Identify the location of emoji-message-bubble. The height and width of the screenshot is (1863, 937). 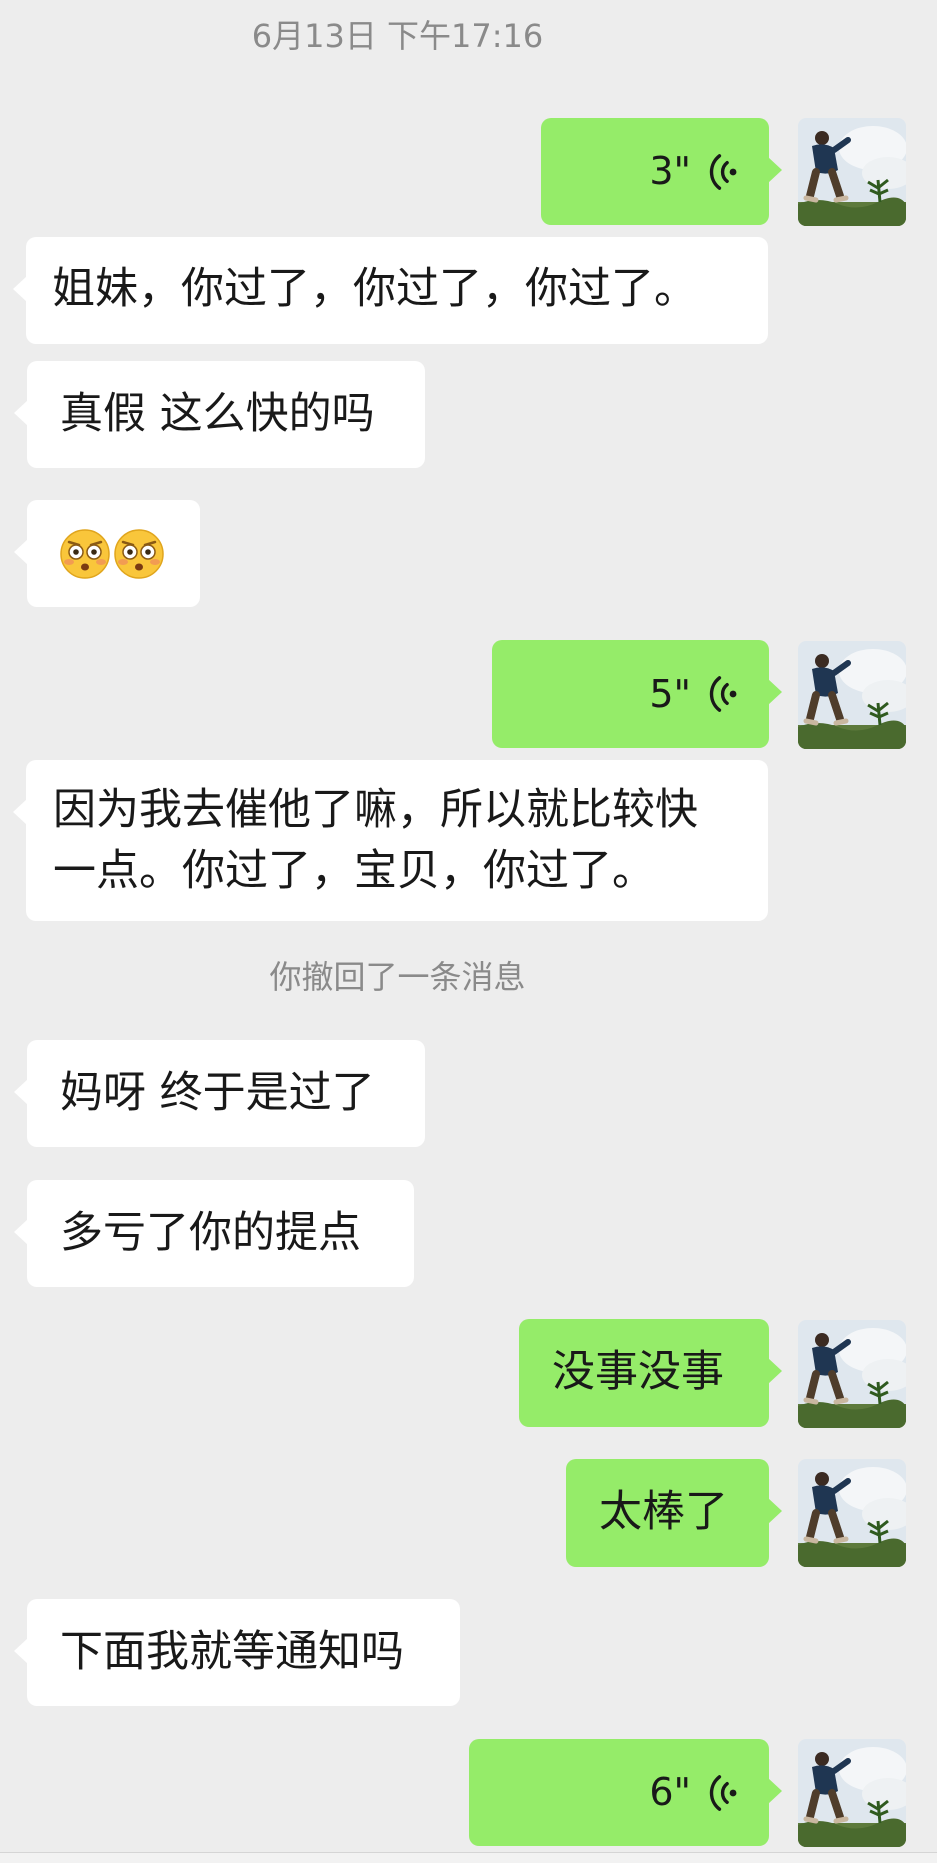
(107, 553).